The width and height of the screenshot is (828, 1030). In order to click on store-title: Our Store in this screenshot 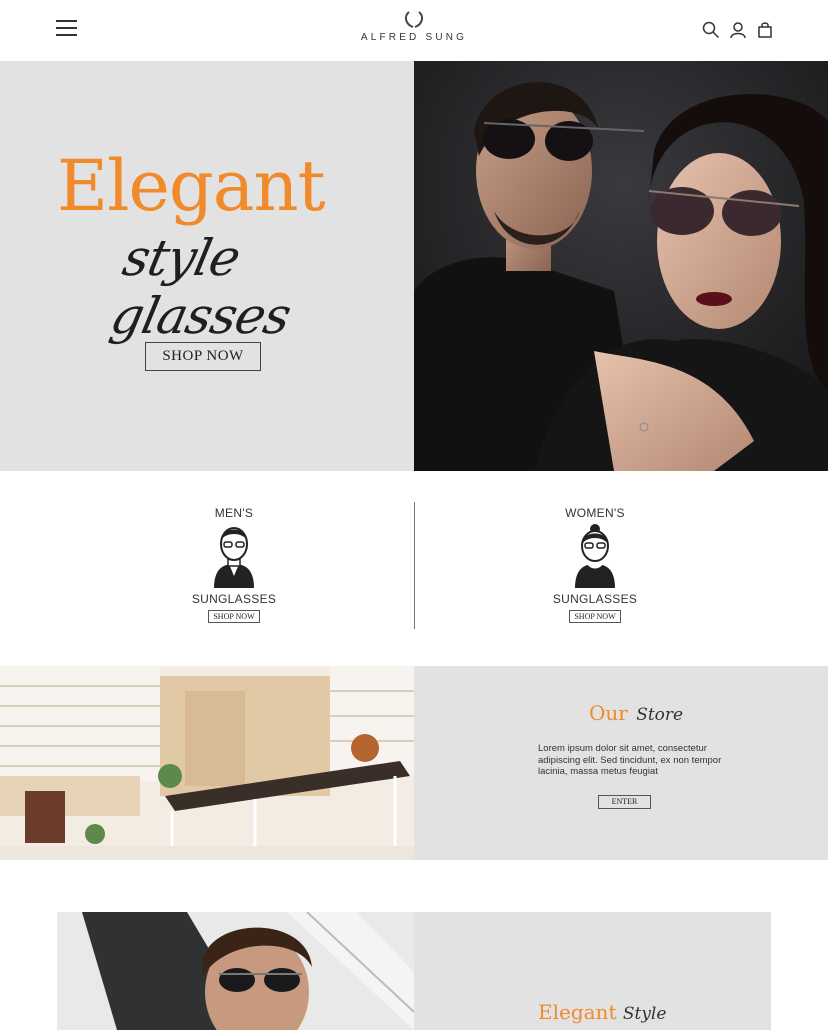, I will do `click(636, 713)`.